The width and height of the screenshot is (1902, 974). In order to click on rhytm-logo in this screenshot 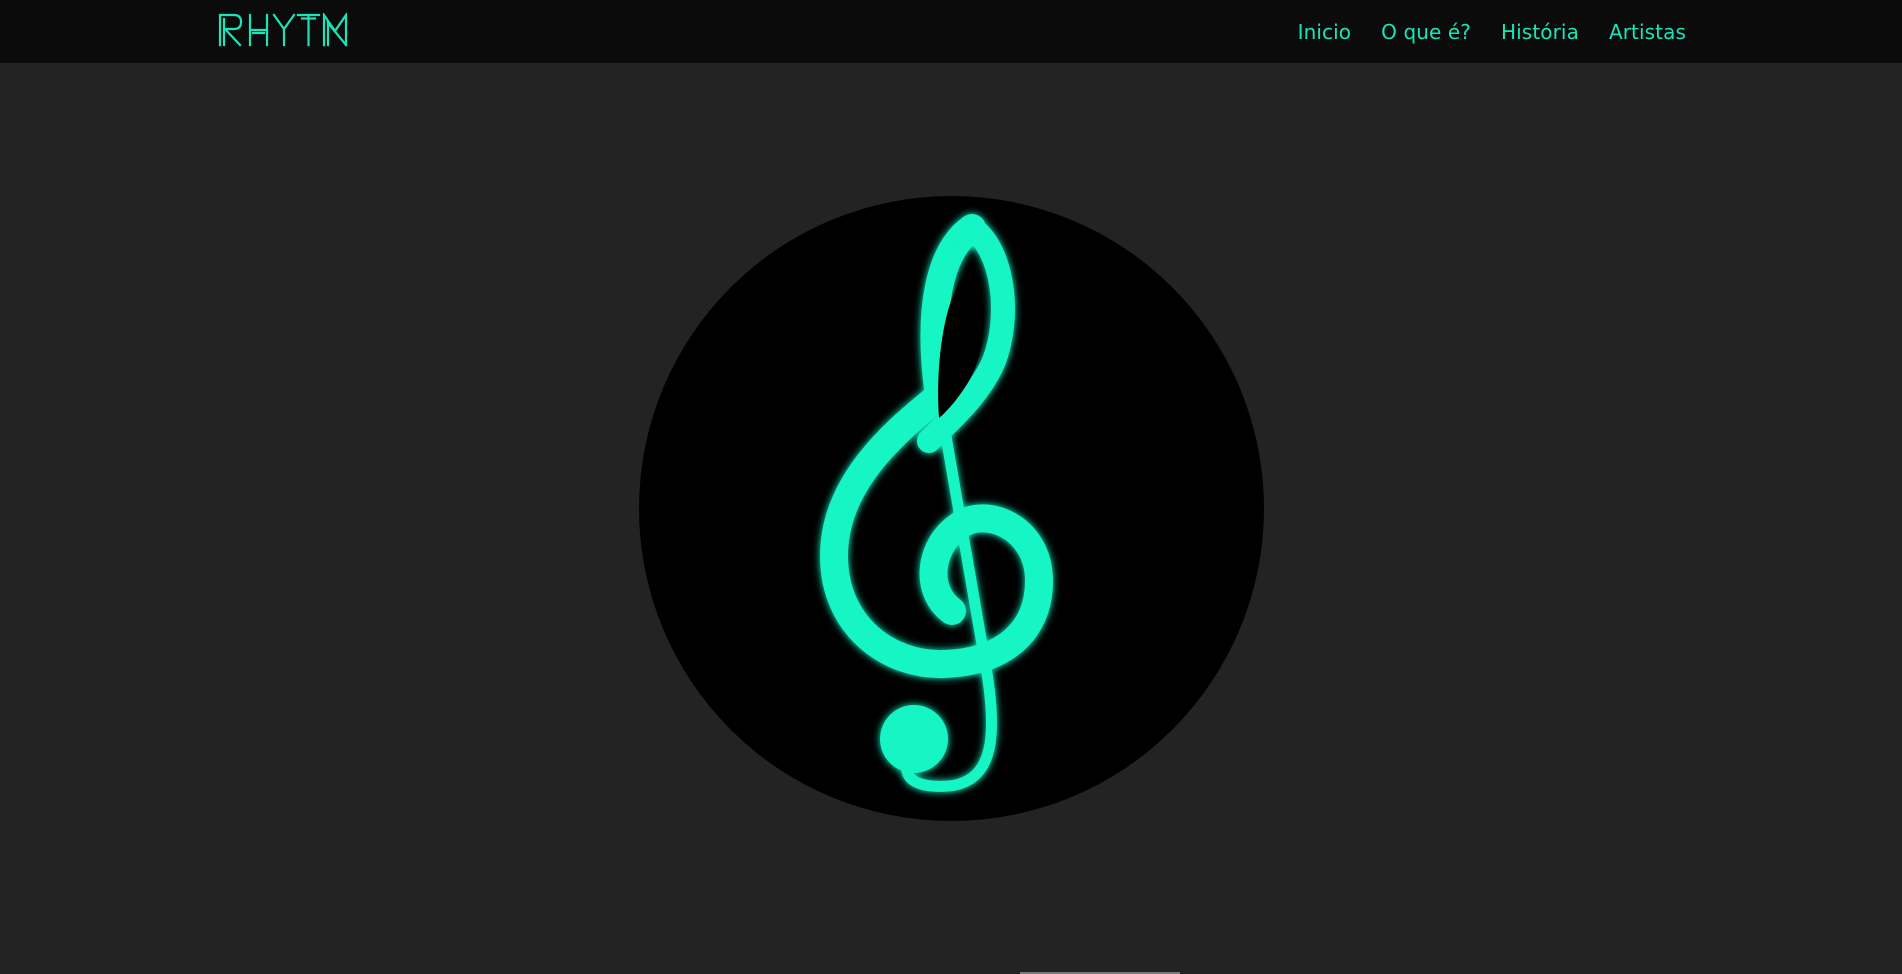, I will do `click(283, 30)`.